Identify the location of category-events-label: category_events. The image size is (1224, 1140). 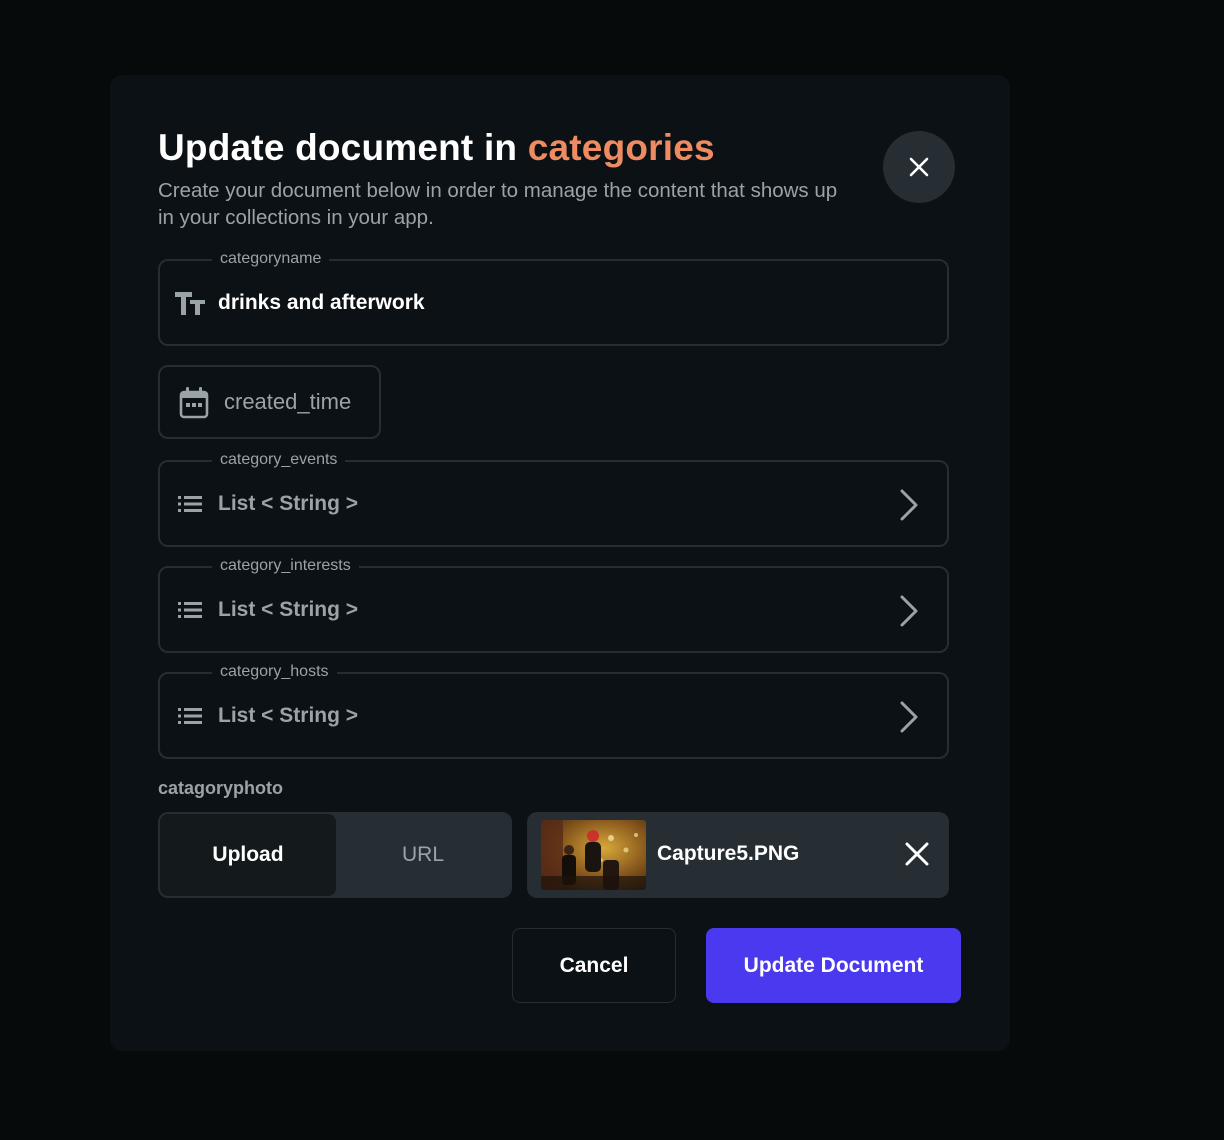
(279, 460).